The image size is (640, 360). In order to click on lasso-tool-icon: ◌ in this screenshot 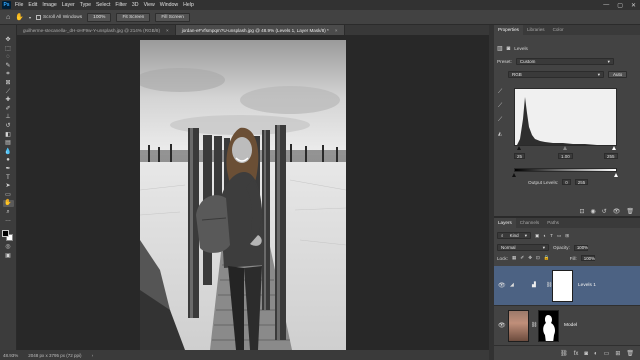, I will do `click(8, 57)`.